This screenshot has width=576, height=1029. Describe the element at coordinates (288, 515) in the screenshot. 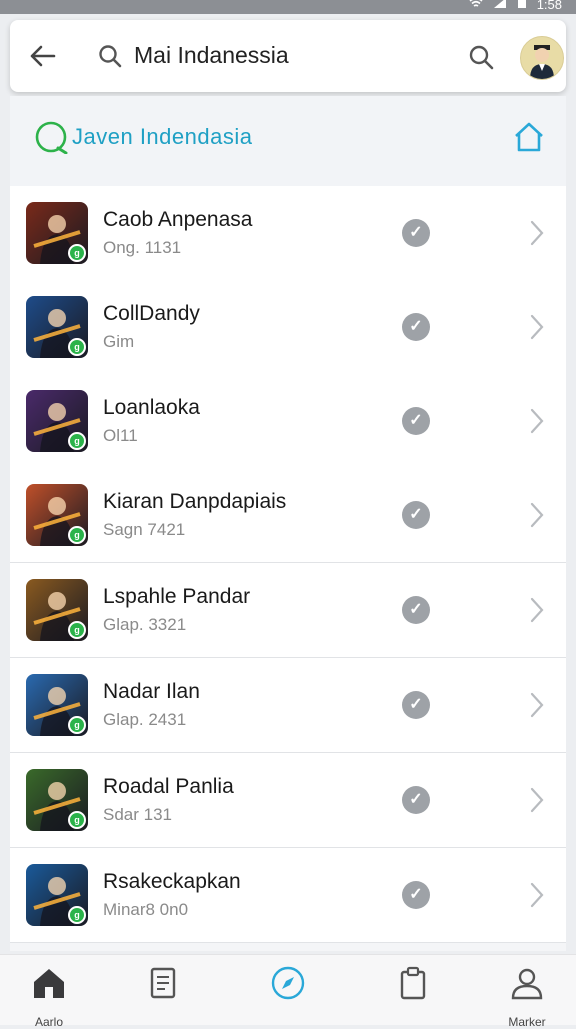

I see `list-item: g Kiaran Danpdapiais Sagn 7421 ✓` at that location.